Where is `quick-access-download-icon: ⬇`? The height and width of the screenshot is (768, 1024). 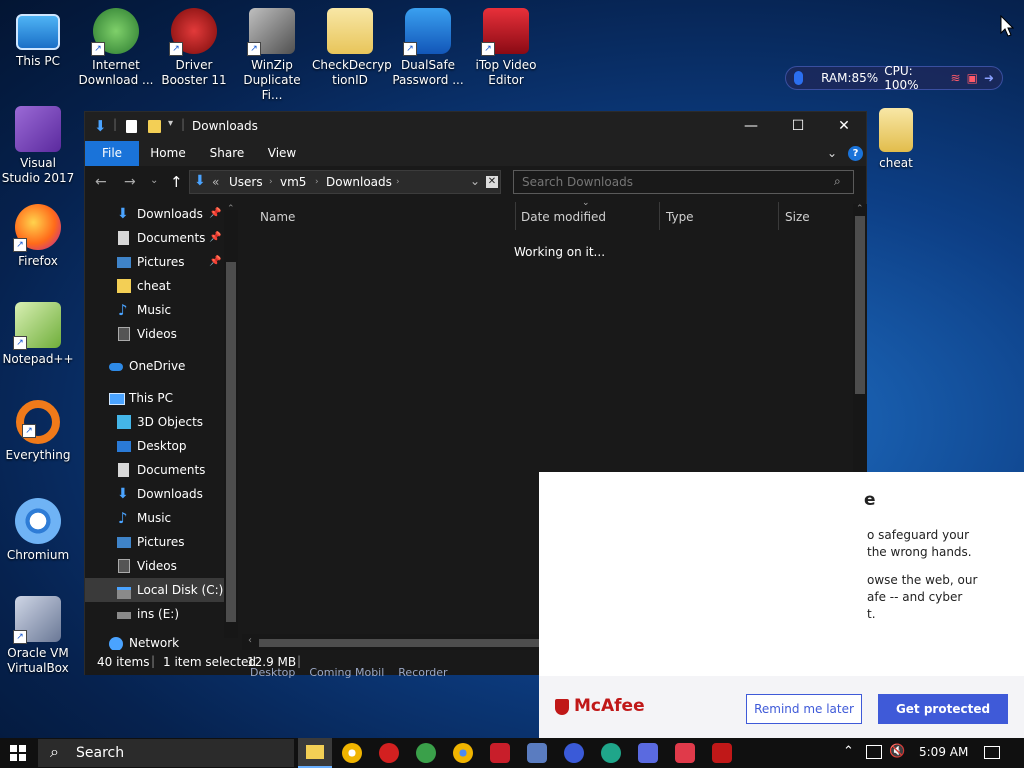 quick-access-download-icon: ⬇ is located at coordinates (100, 126).